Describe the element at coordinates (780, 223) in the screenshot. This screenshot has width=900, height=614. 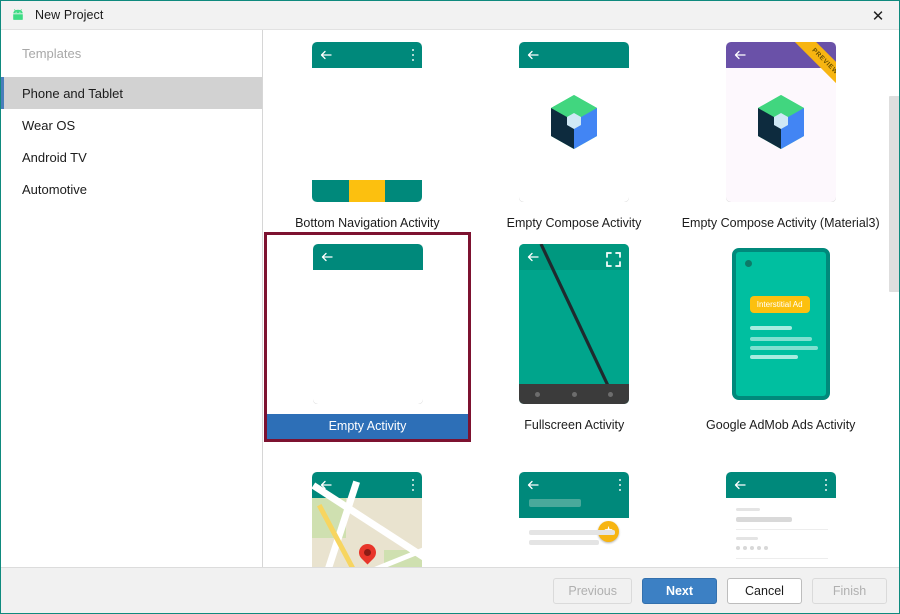
I see `template-label: Empty Compose Activity (Material3)` at that location.